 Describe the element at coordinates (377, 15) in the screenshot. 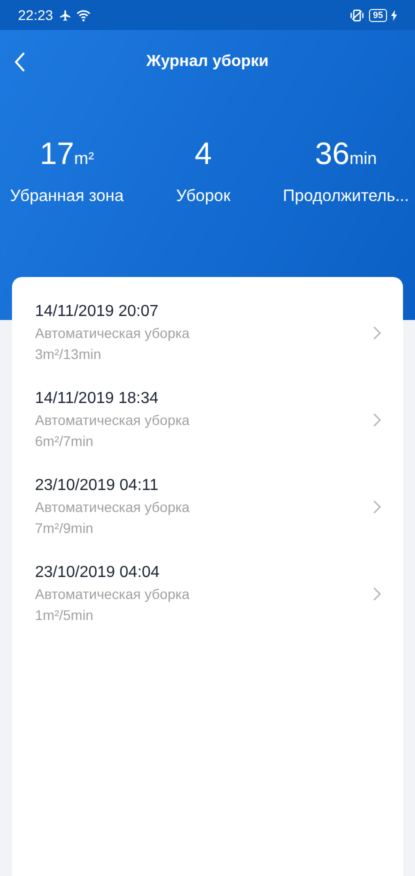

I see `battery-level: 95` at that location.